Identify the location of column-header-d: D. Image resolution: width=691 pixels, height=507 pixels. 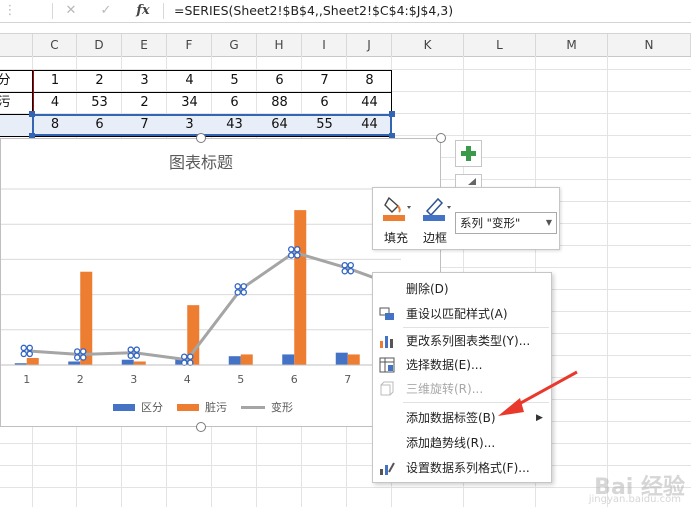
(99, 45).